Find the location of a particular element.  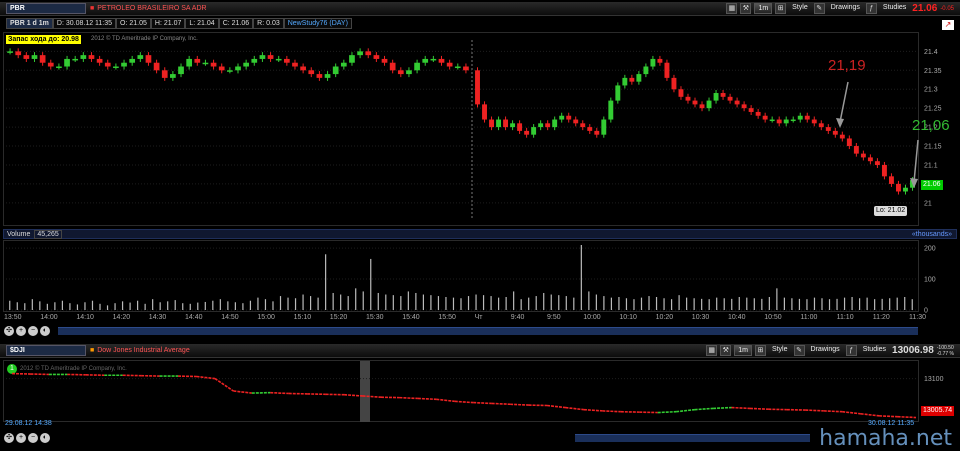

dji-zoom-in-icon: + is located at coordinates (21, 438).